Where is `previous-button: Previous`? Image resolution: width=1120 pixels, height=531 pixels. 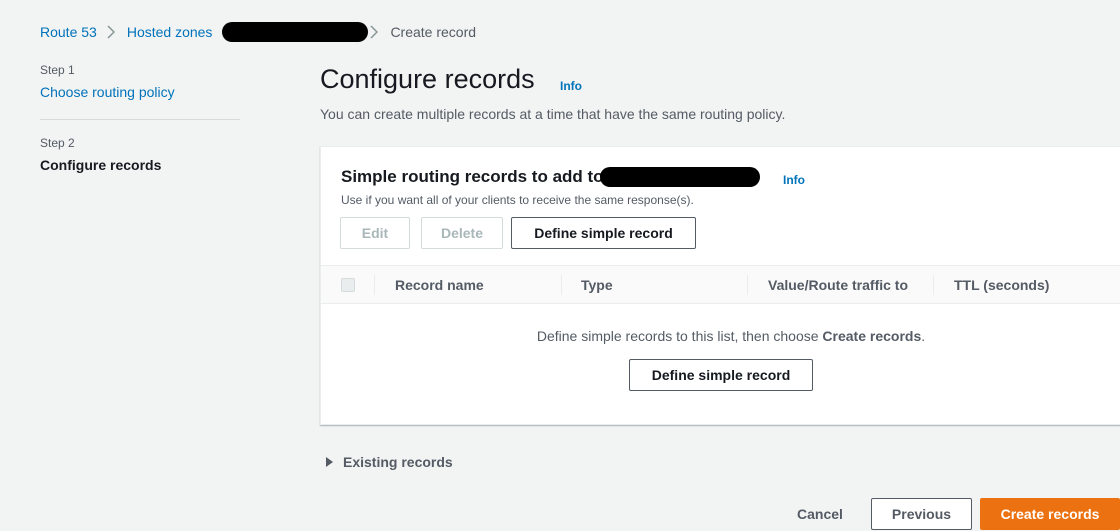
previous-button: Previous is located at coordinates (921, 514).